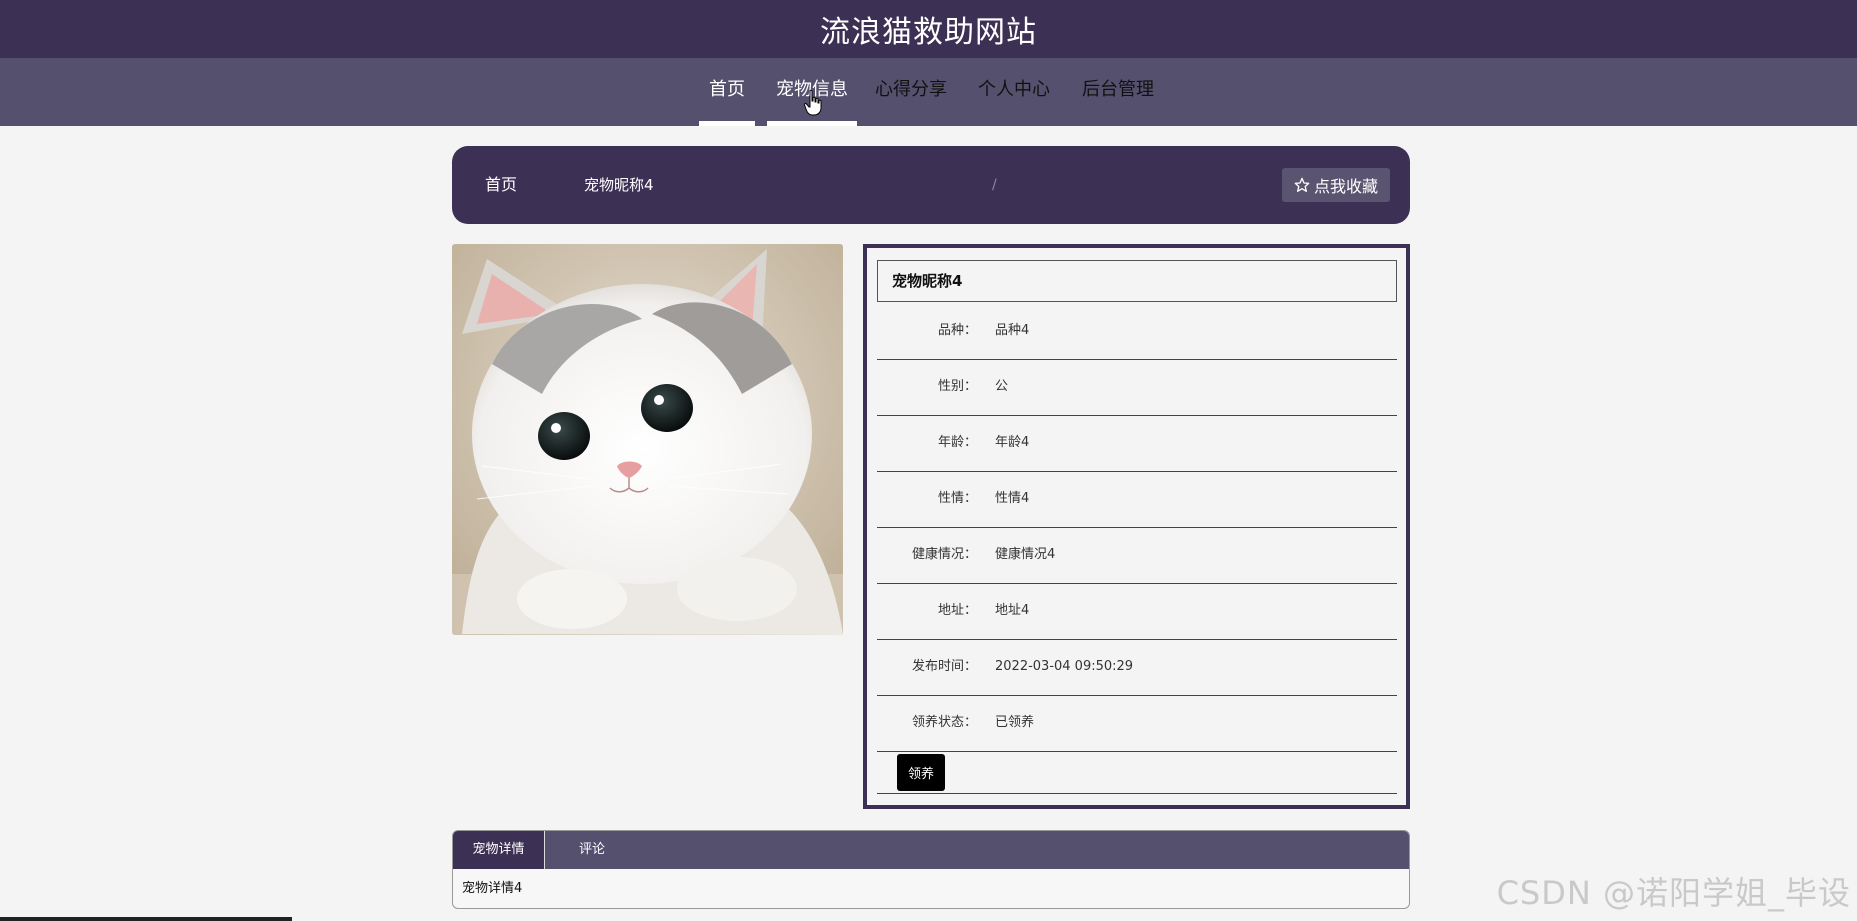  Describe the element at coordinates (931, 185) in the screenshot. I see `breadcrumb-bar: 首页 / 宠物昵称4 点我收藏` at that location.